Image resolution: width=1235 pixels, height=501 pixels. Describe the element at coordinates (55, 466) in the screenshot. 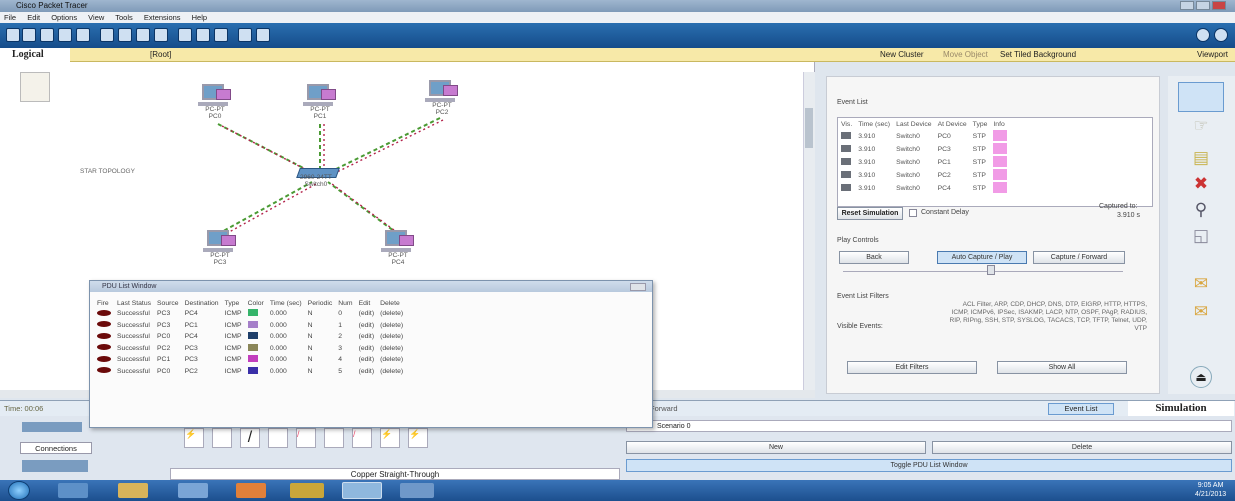

I see `device-subcategory-icons` at that location.